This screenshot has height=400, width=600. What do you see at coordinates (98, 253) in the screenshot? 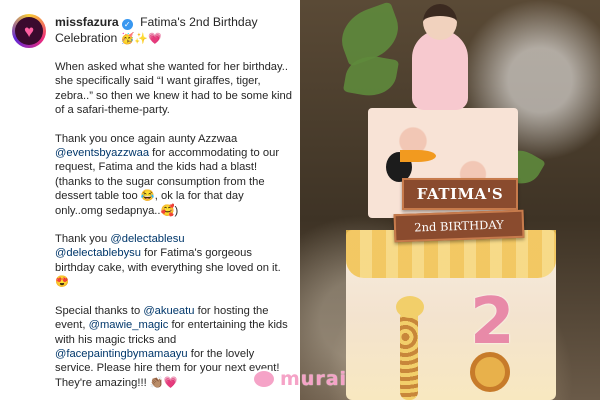
I see `mention-link: @delectablebysu` at bounding box center [98, 253].